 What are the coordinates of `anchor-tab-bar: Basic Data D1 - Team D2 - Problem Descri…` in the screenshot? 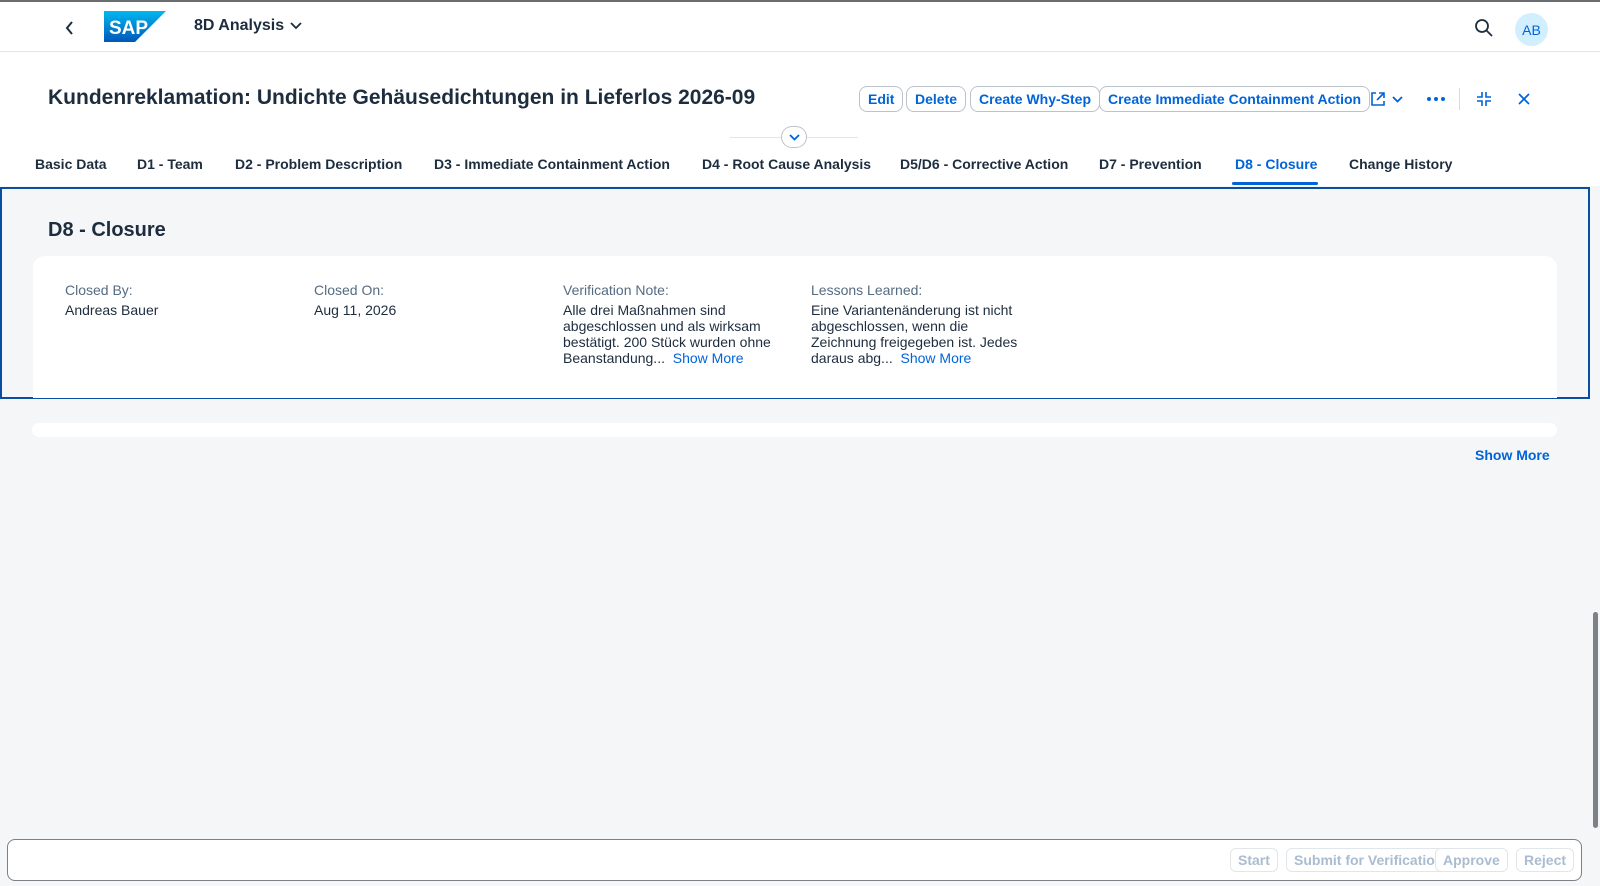 It's located at (800, 169).